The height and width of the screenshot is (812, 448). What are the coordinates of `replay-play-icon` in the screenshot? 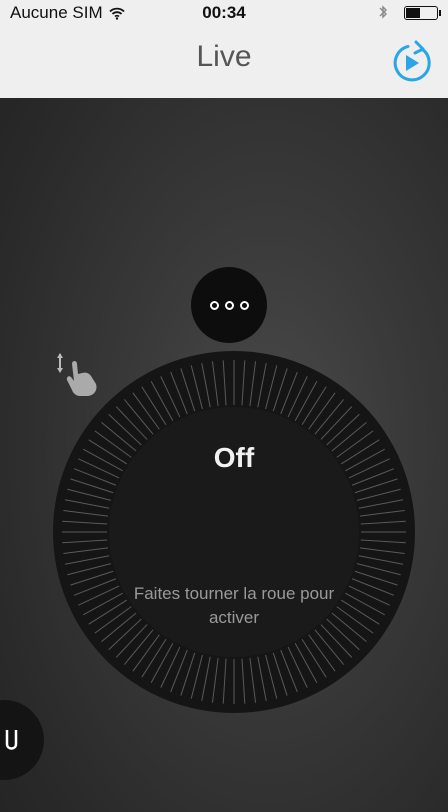 It's located at (411, 63).